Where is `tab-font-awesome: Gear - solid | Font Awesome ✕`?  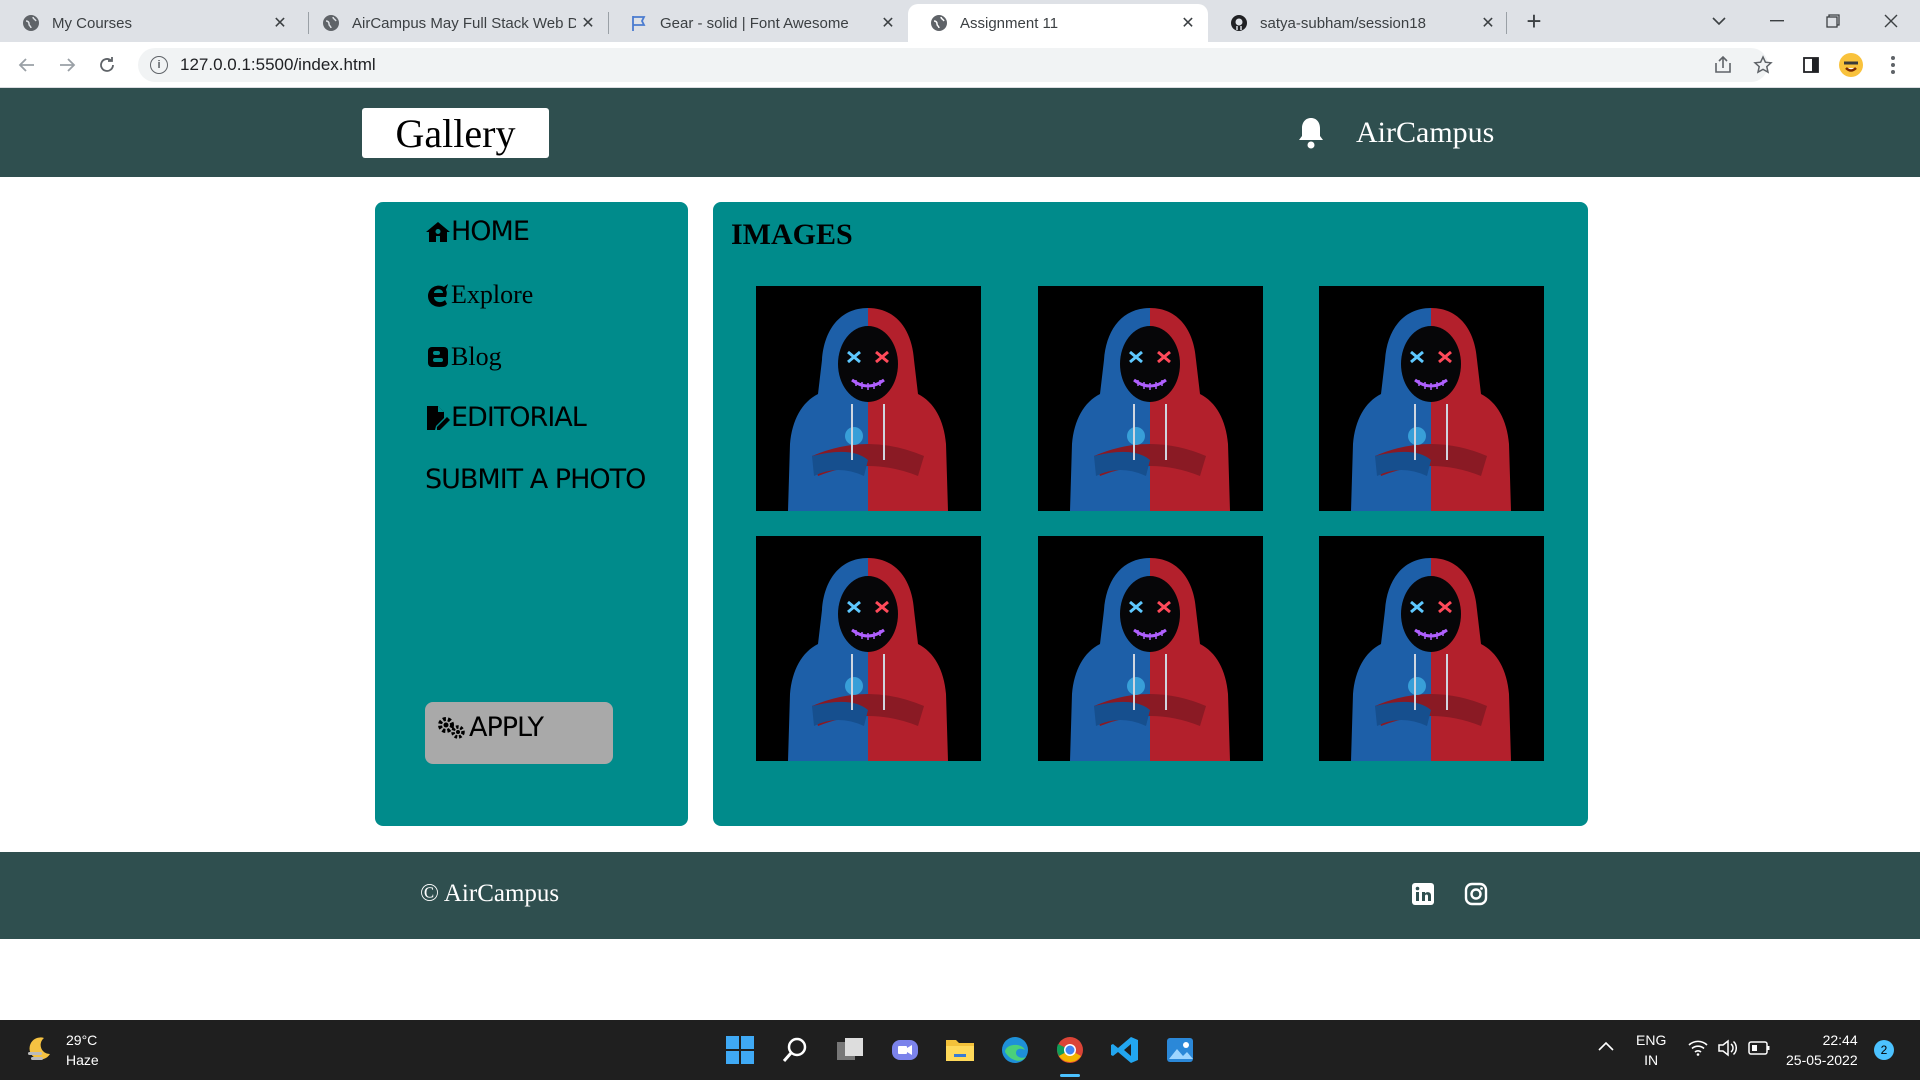 tab-font-awesome: Gear - solid | Font Awesome ✕ is located at coordinates (758, 23).